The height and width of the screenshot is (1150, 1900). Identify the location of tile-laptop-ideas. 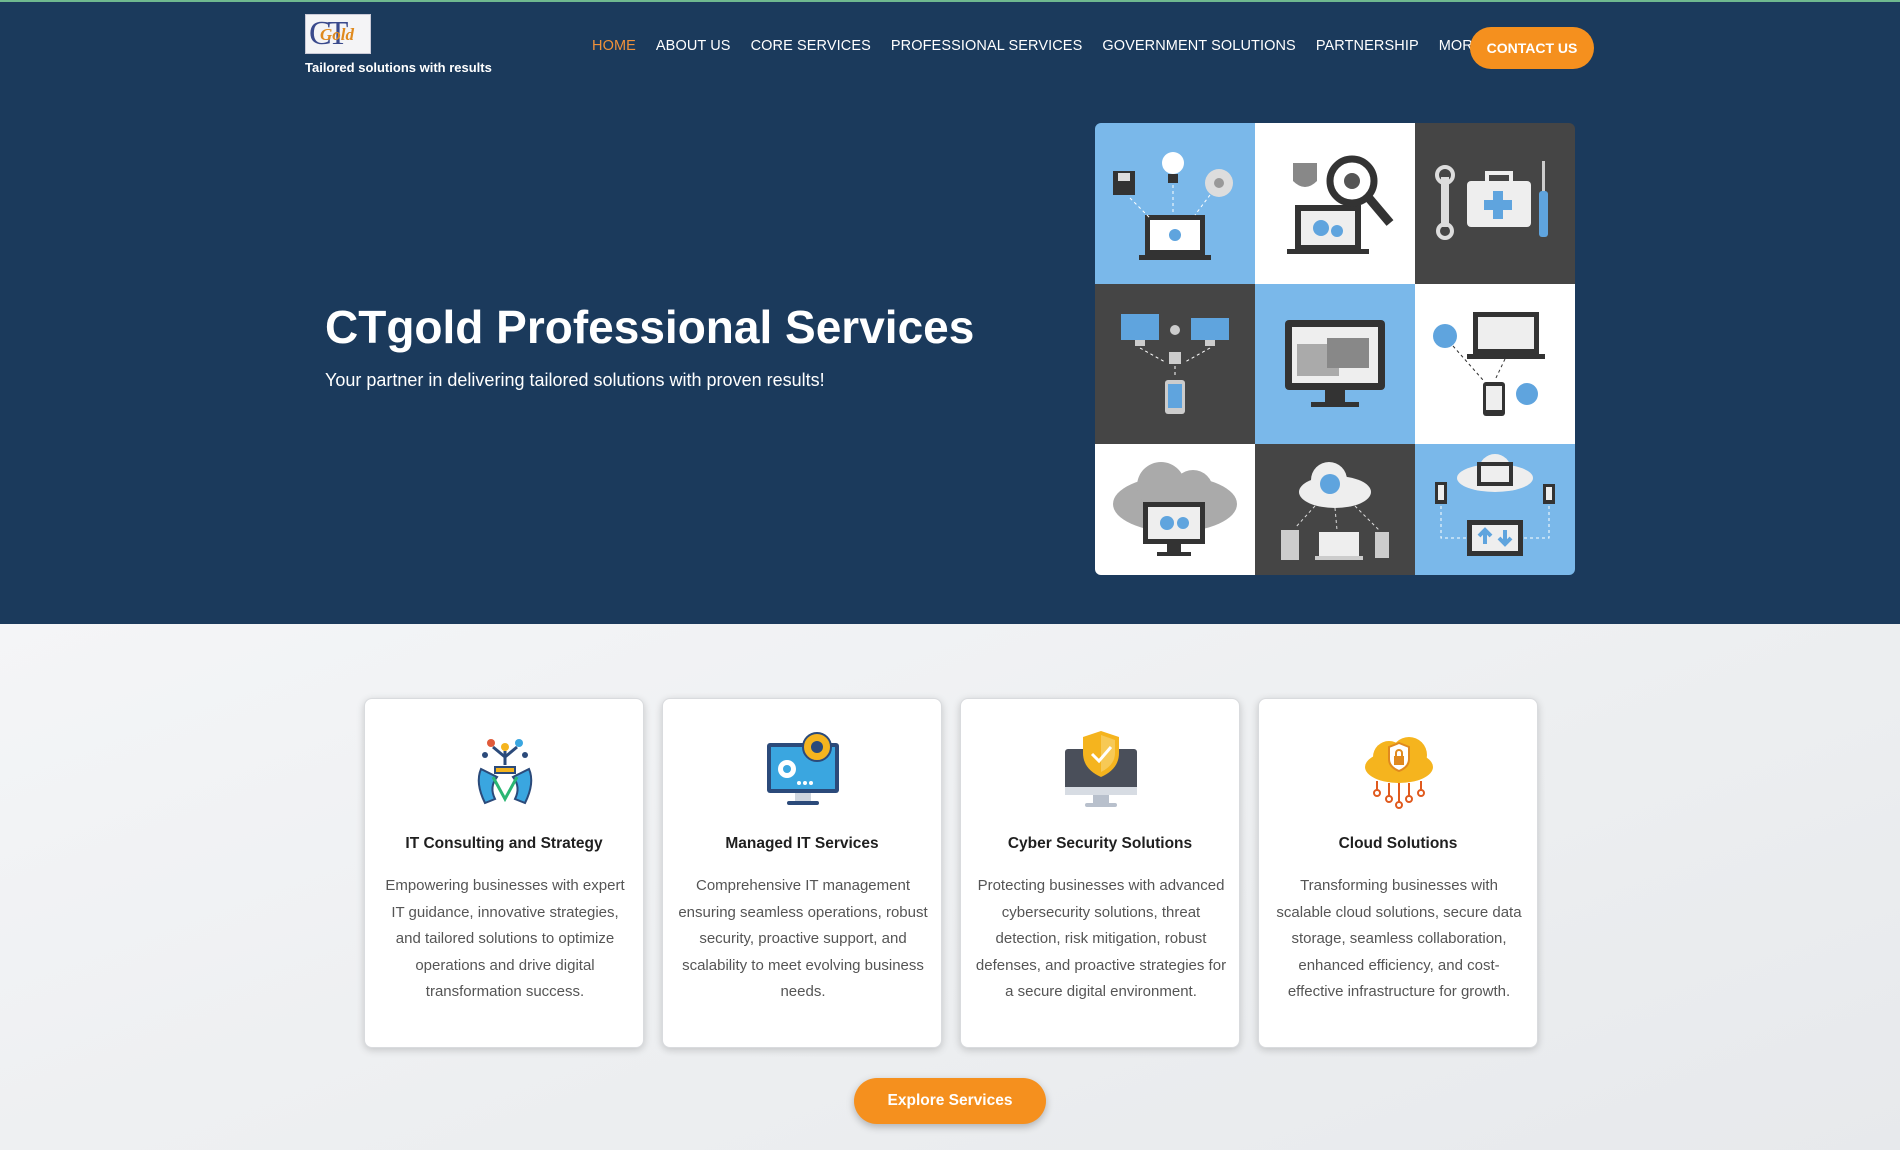
(1175, 203).